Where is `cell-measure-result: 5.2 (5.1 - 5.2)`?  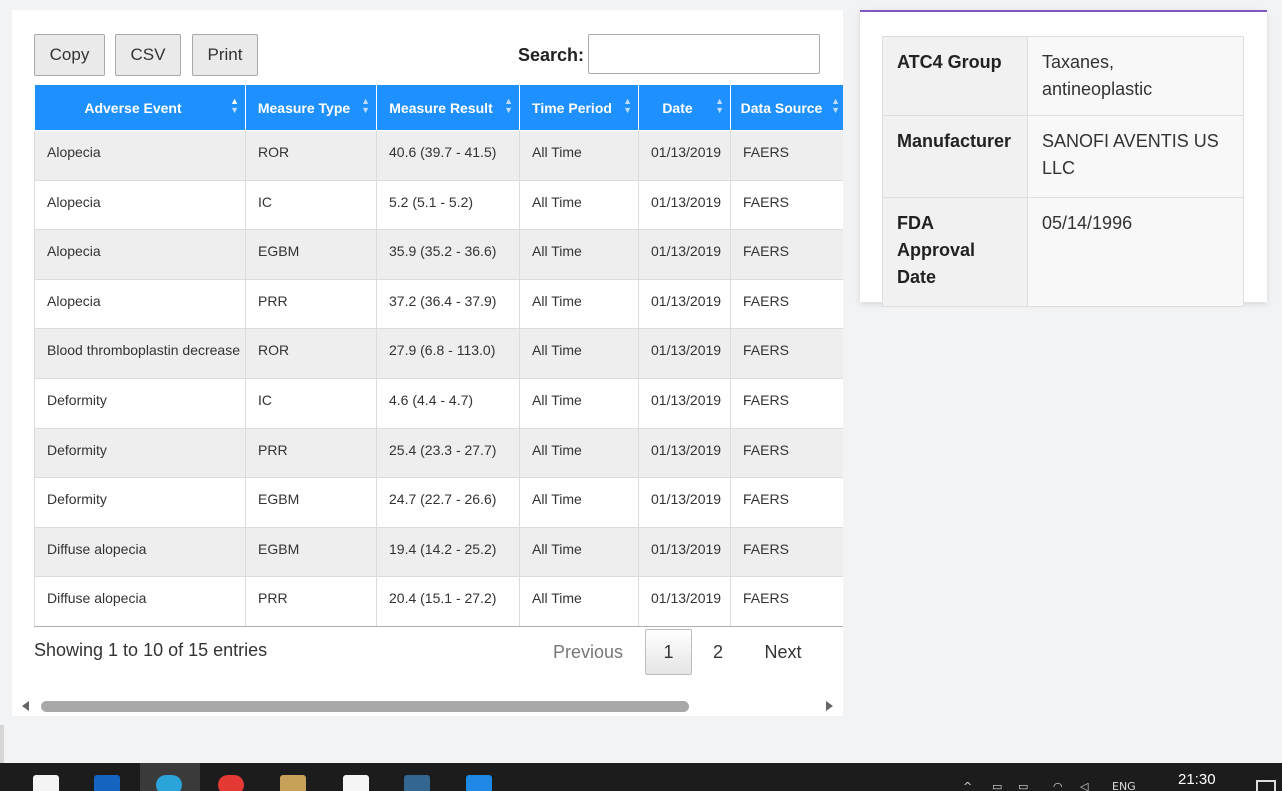 cell-measure-result: 5.2 (5.1 - 5.2) is located at coordinates (448, 205).